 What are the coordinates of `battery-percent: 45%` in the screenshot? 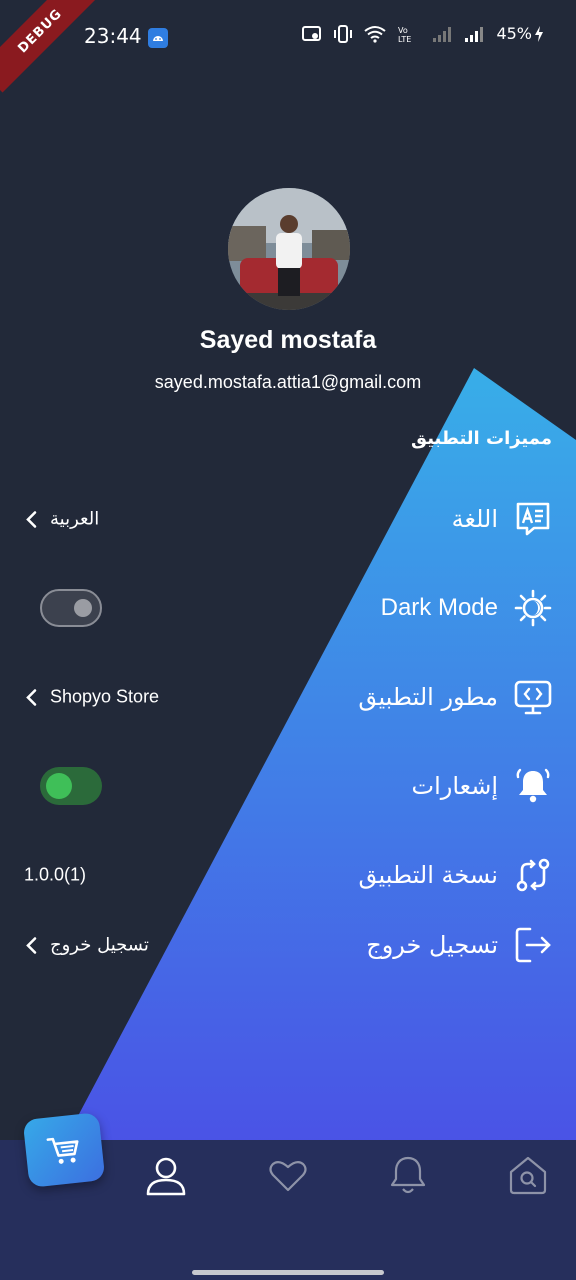 It's located at (514, 33).